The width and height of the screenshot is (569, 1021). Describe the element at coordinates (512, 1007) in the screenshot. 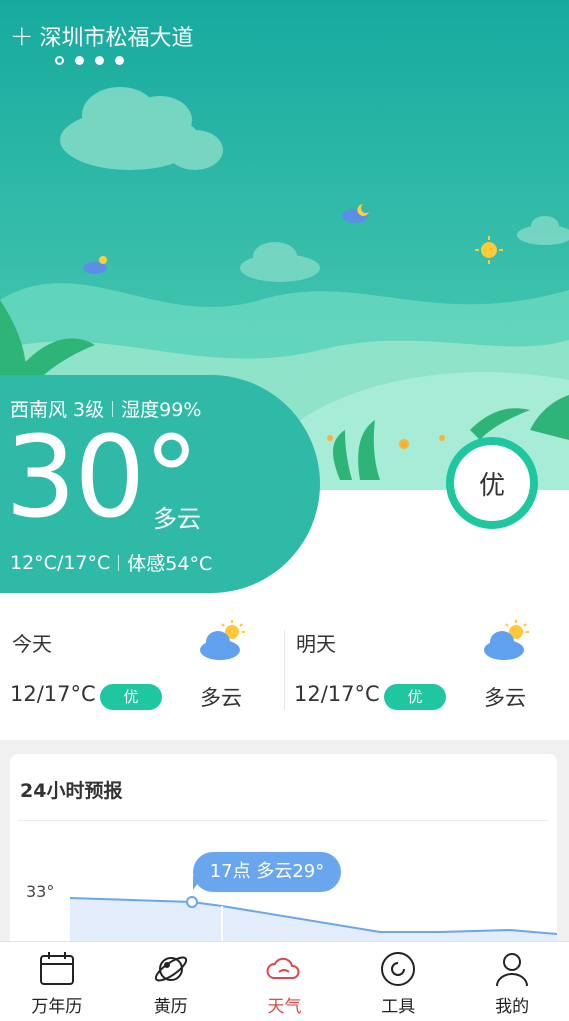

I see `tab-label: 我的` at that location.